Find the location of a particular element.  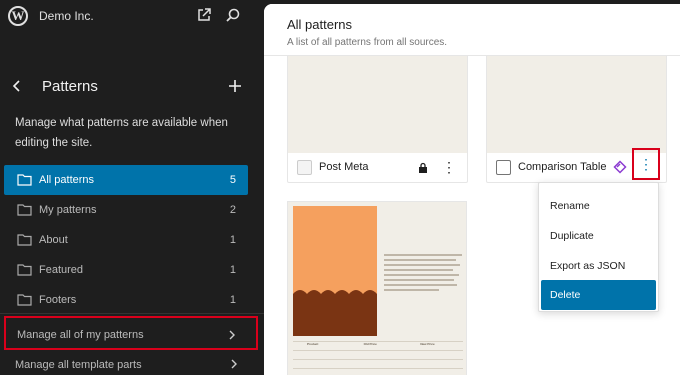

sidebar-item-label: About is located at coordinates (53, 240).